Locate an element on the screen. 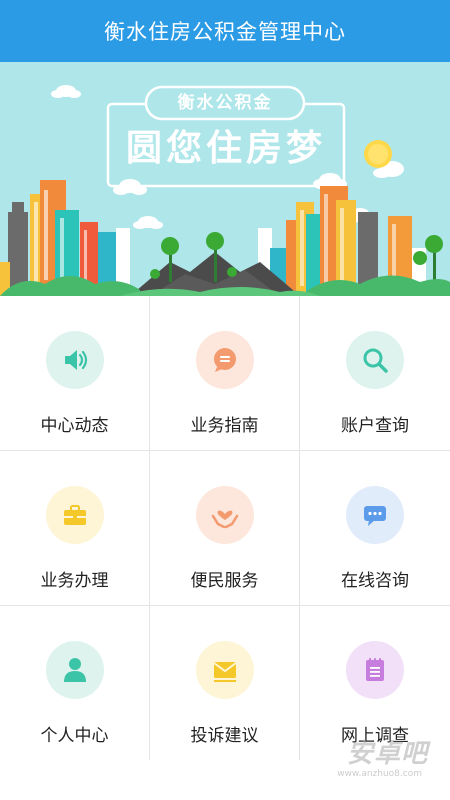 The image size is (450, 800). app-header: 衡水住房公积金管理中心 is located at coordinates (225, 31).